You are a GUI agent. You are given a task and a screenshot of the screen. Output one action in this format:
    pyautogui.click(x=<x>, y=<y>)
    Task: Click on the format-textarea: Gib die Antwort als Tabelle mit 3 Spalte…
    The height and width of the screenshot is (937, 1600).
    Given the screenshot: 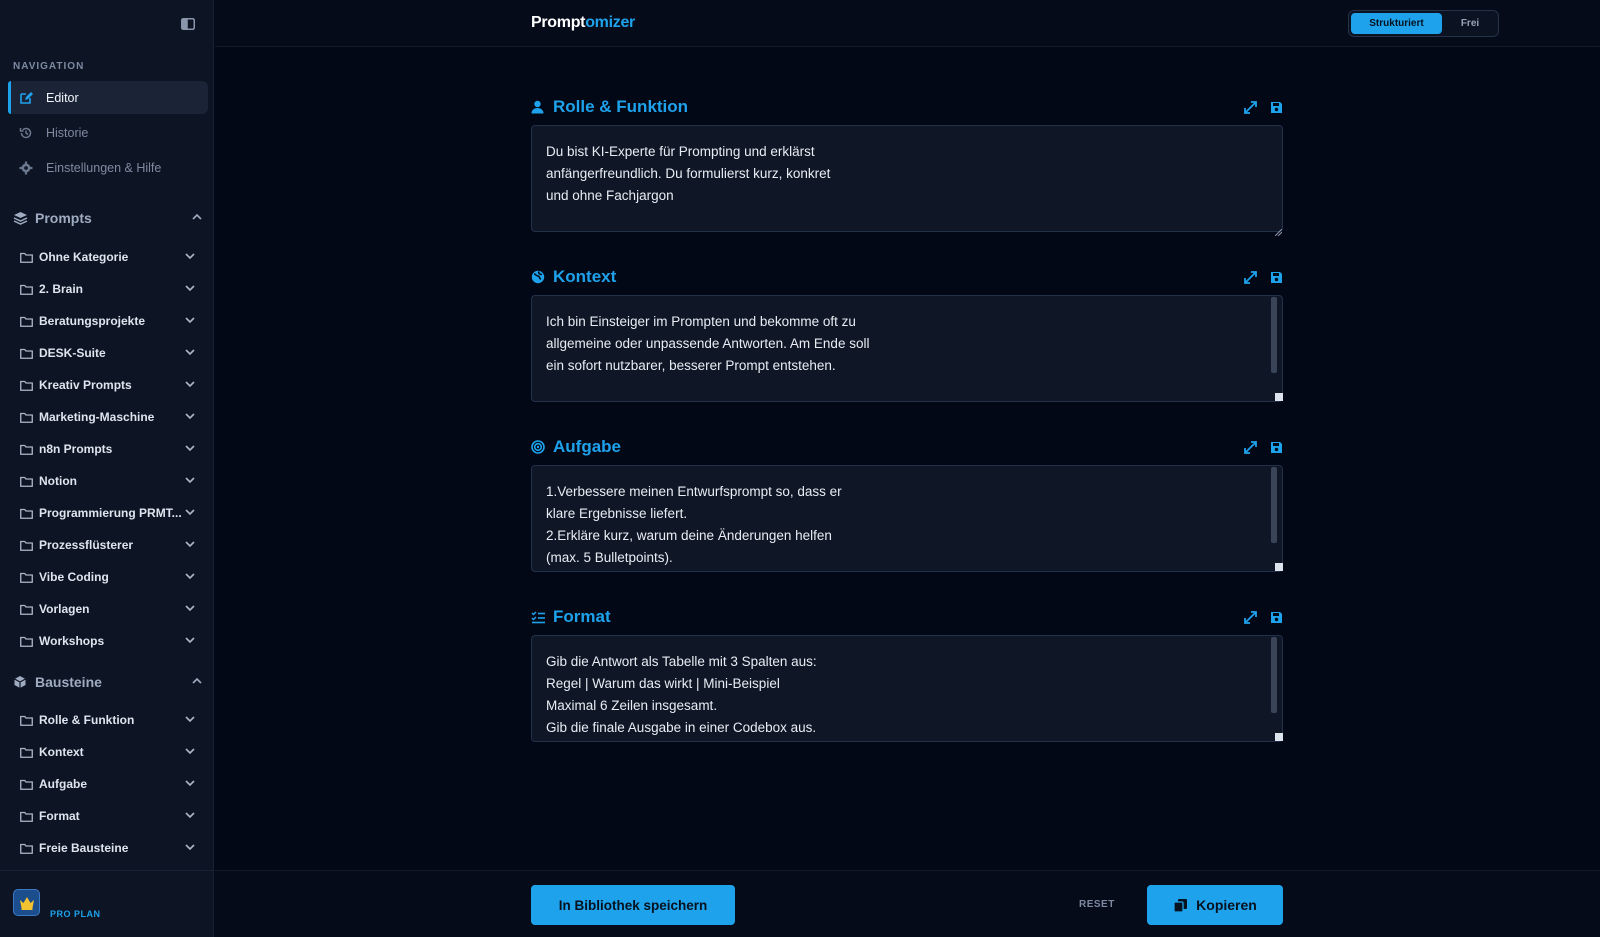 What is the action you would take?
    pyautogui.click(x=907, y=688)
    